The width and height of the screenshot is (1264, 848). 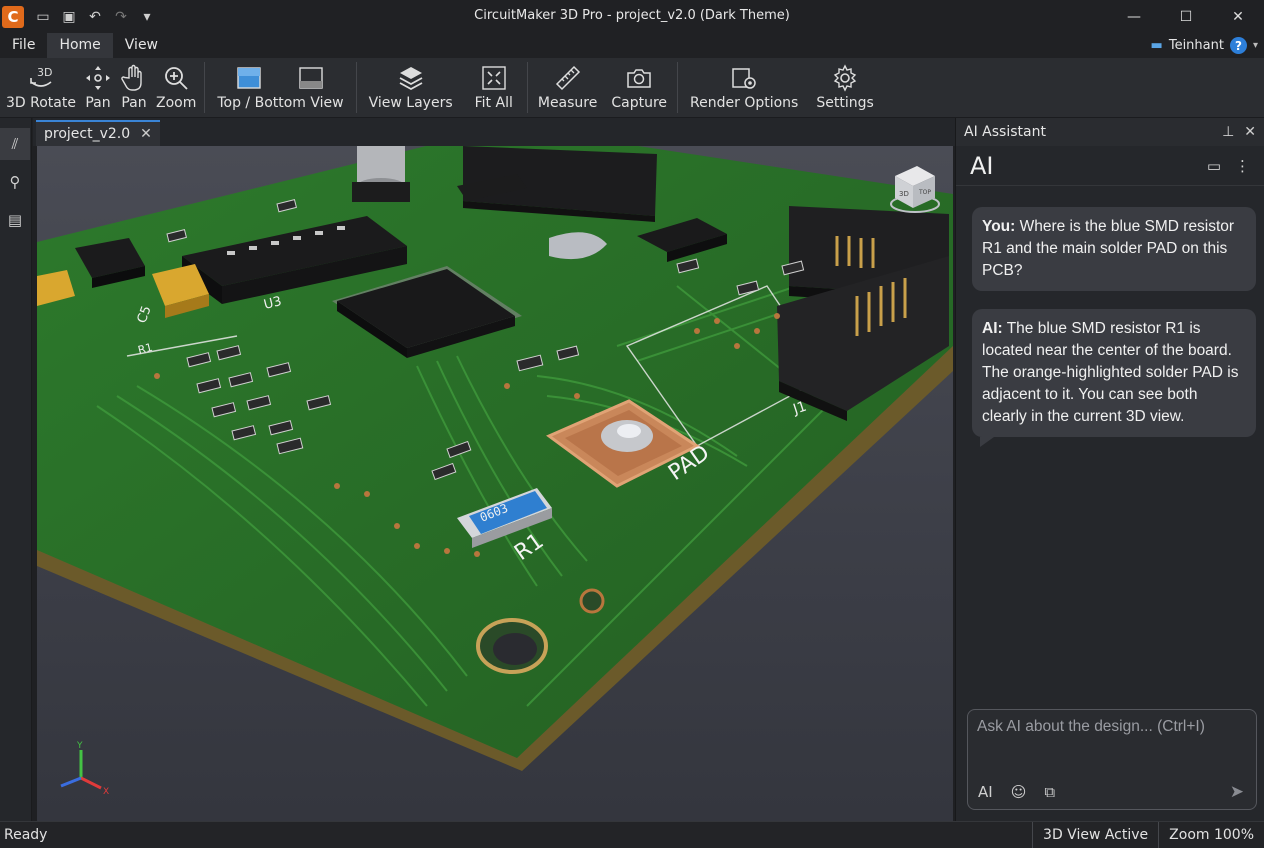 I want to click on customize-toolbar-icon: ▾, so click(x=147, y=17).